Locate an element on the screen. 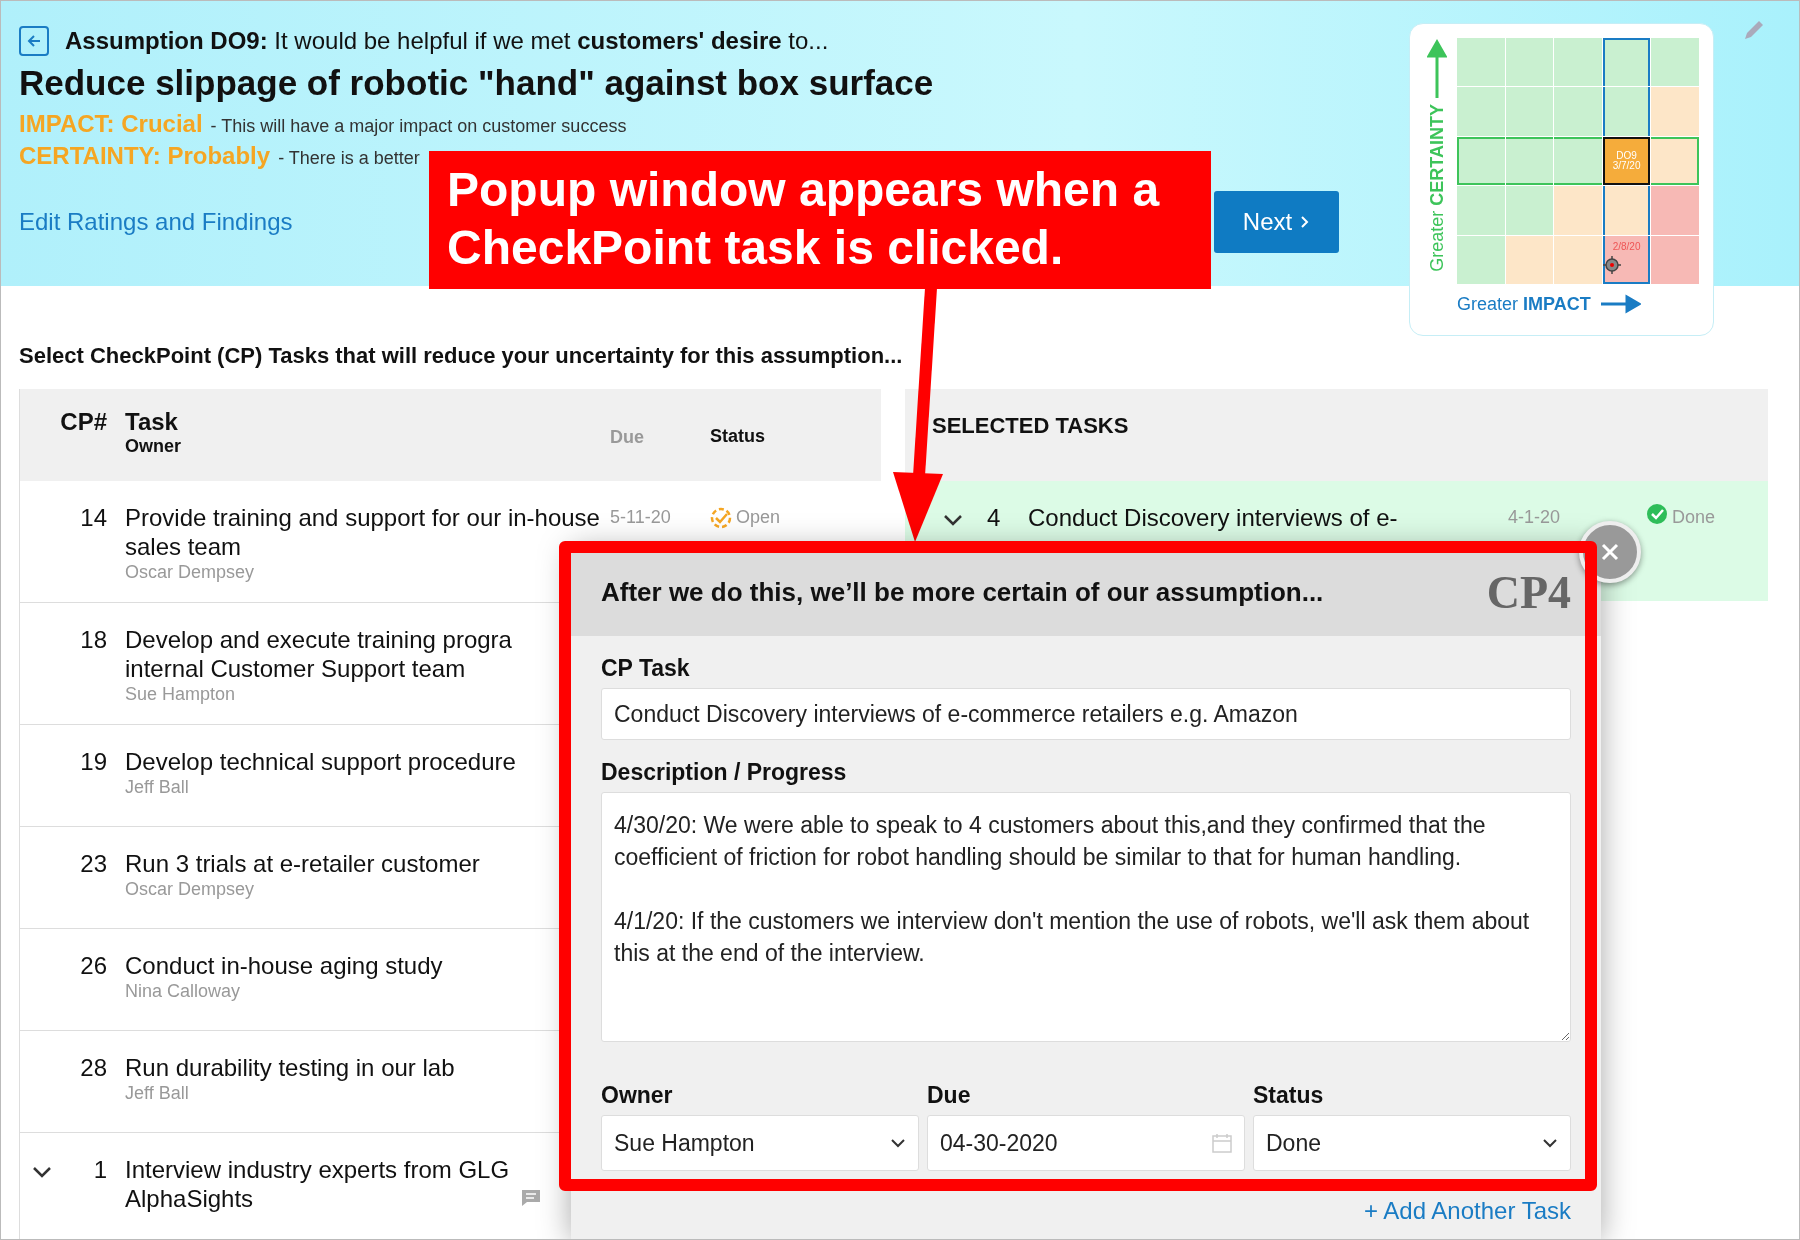  rating-description: - This will have a major impact on customer success is located at coordinates (418, 126).